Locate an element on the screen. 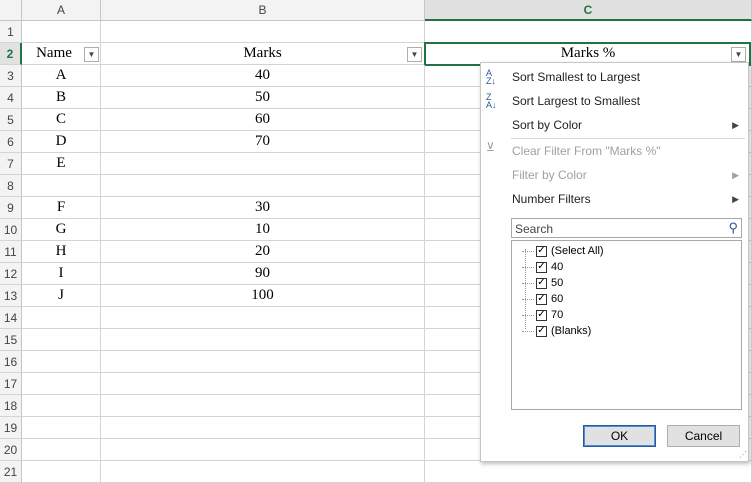 This screenshot has height=483, width=752. clear-filter-menu-item: ⊻ Clear Filter From "Marks %" is located at coordinates (614, 151).